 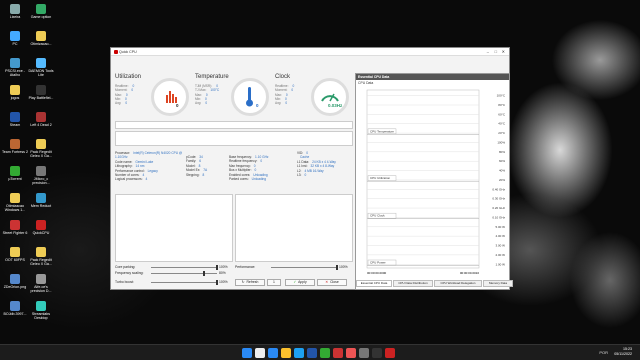 I want to click on desktop-icon-label: Lixeira, so click(x=15, y=17).